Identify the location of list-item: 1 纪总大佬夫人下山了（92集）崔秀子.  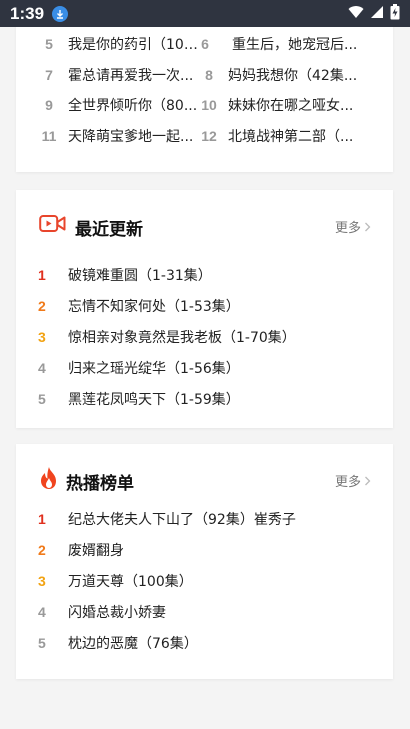
(204, 518).